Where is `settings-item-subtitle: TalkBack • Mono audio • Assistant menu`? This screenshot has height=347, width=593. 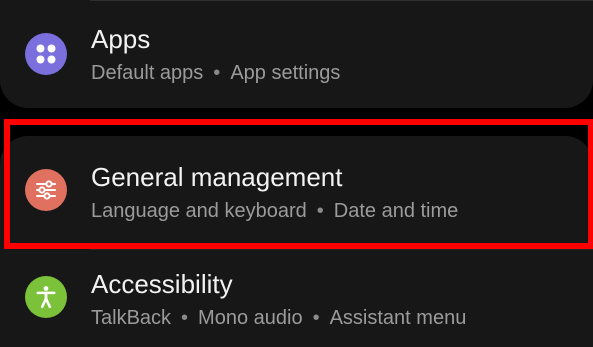 settings-item-subtitle: TalkBack • Mono audio • Assistant menu is located at coordinates (278, 318).